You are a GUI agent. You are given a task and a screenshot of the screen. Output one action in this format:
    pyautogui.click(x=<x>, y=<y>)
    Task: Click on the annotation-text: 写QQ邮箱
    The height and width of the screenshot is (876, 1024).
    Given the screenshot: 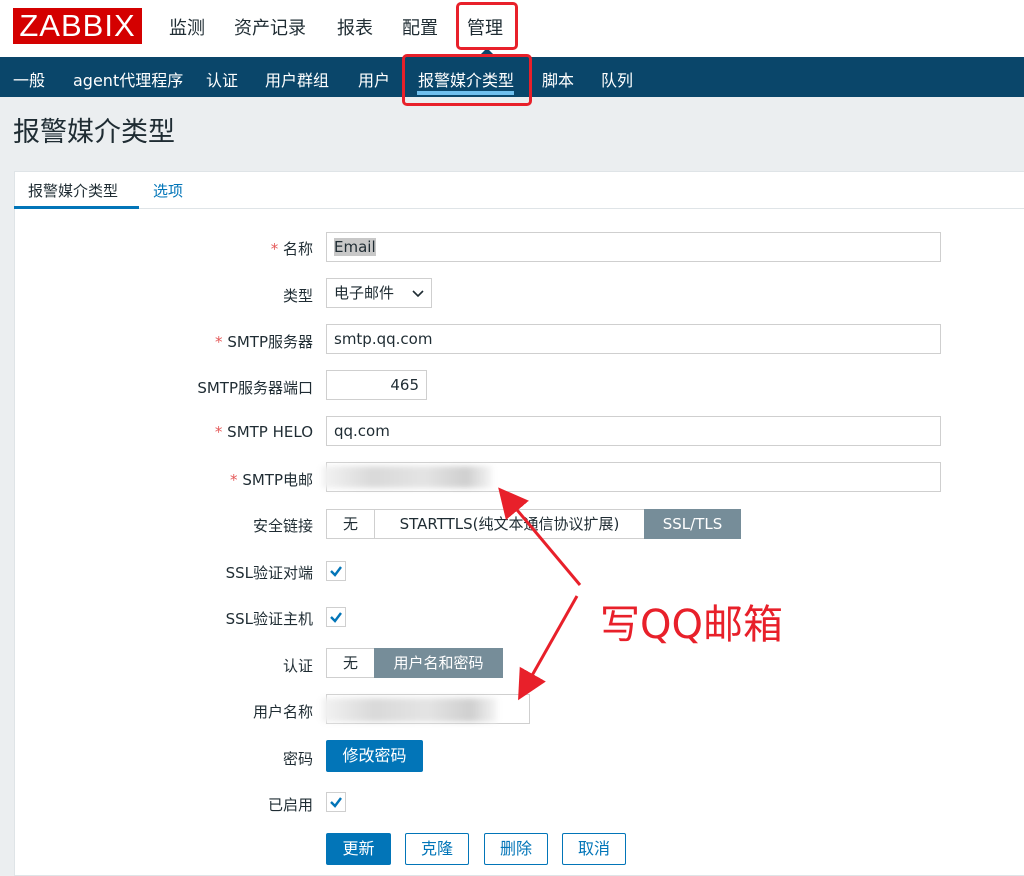 What is the action you would take?
    pyautogui.click(x=691, y=625)
    